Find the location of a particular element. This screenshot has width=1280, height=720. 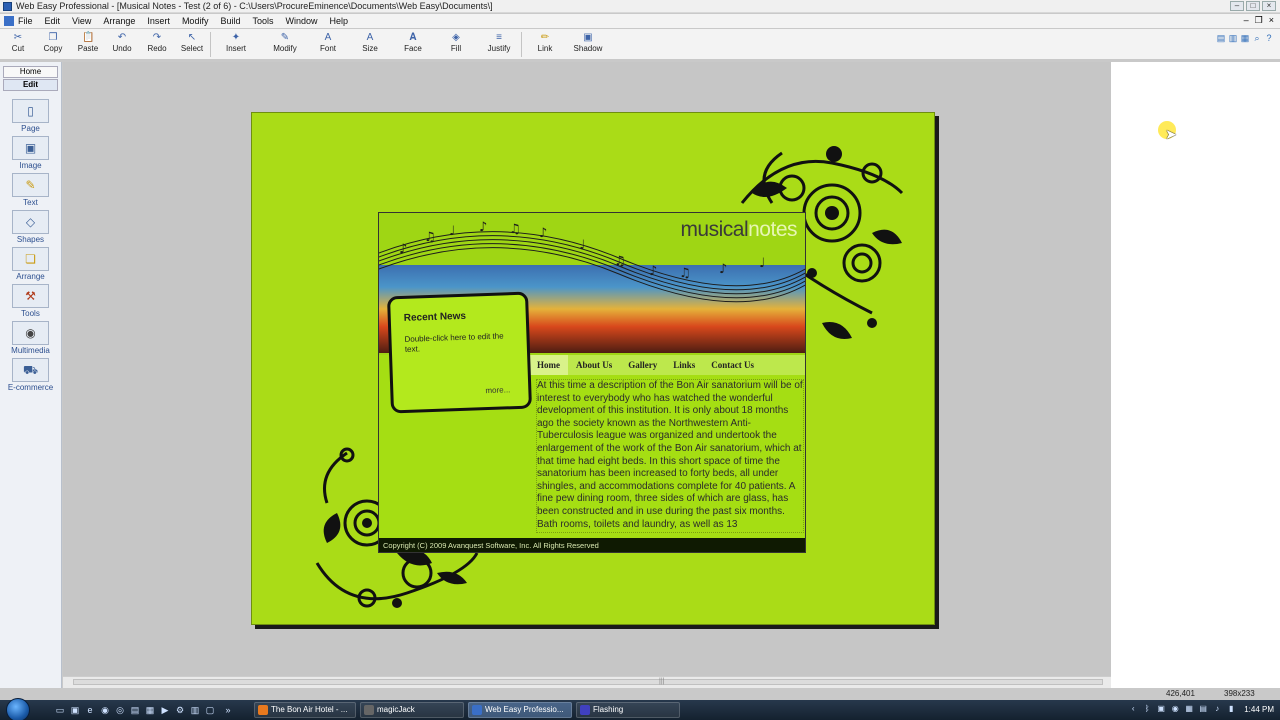

nav-gallery: Gallery is located at coordinates (642, 365).